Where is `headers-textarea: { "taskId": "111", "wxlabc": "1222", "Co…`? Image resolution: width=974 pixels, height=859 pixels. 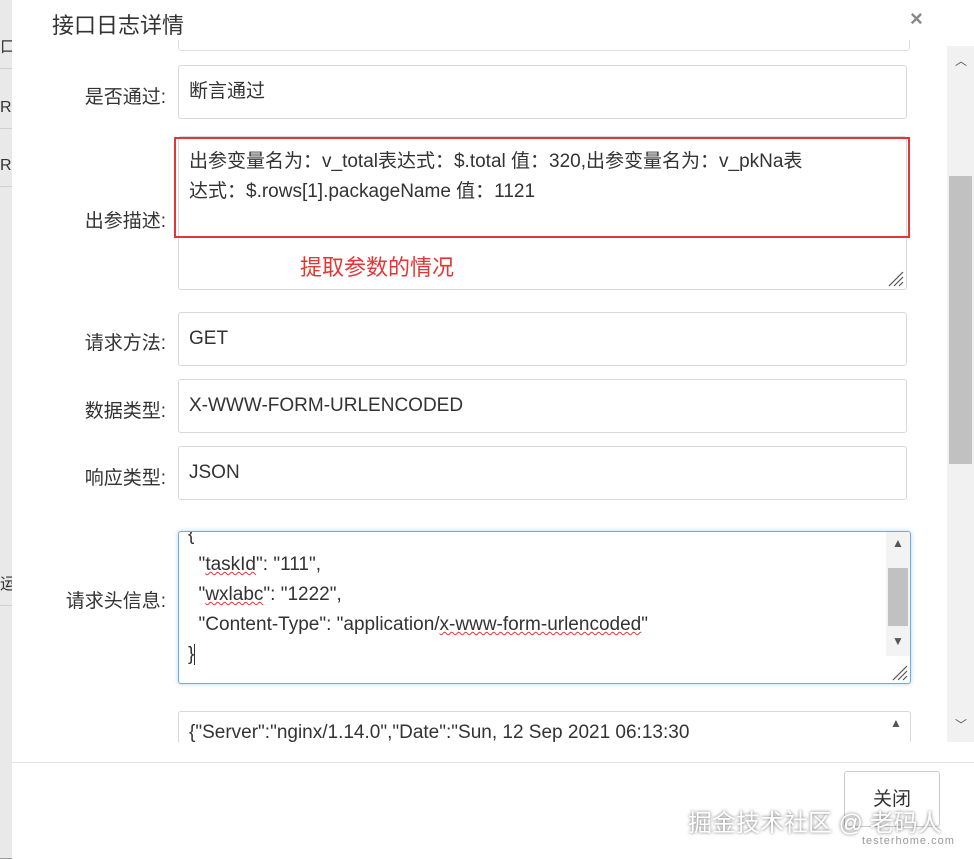
headers-textarea: { "taskId": "111", "wxlabc": "1222", "Co… is located at coordinates (544, 607).